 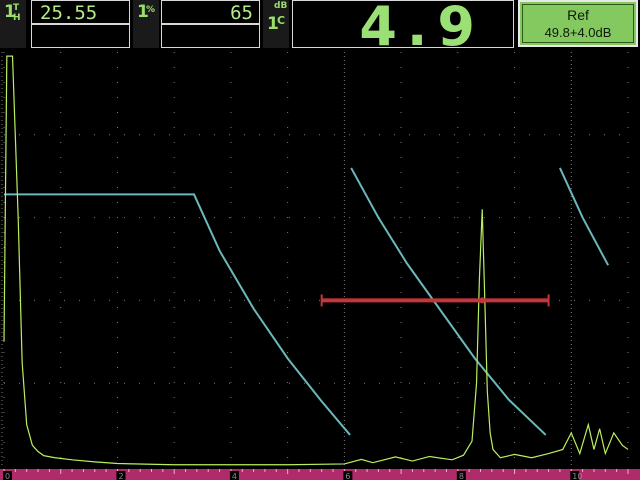 What do you see at coordinates (146, 24) in the screenshot?
I see `gate-percent-icon: 1 %` at bounding box center [146, 24].